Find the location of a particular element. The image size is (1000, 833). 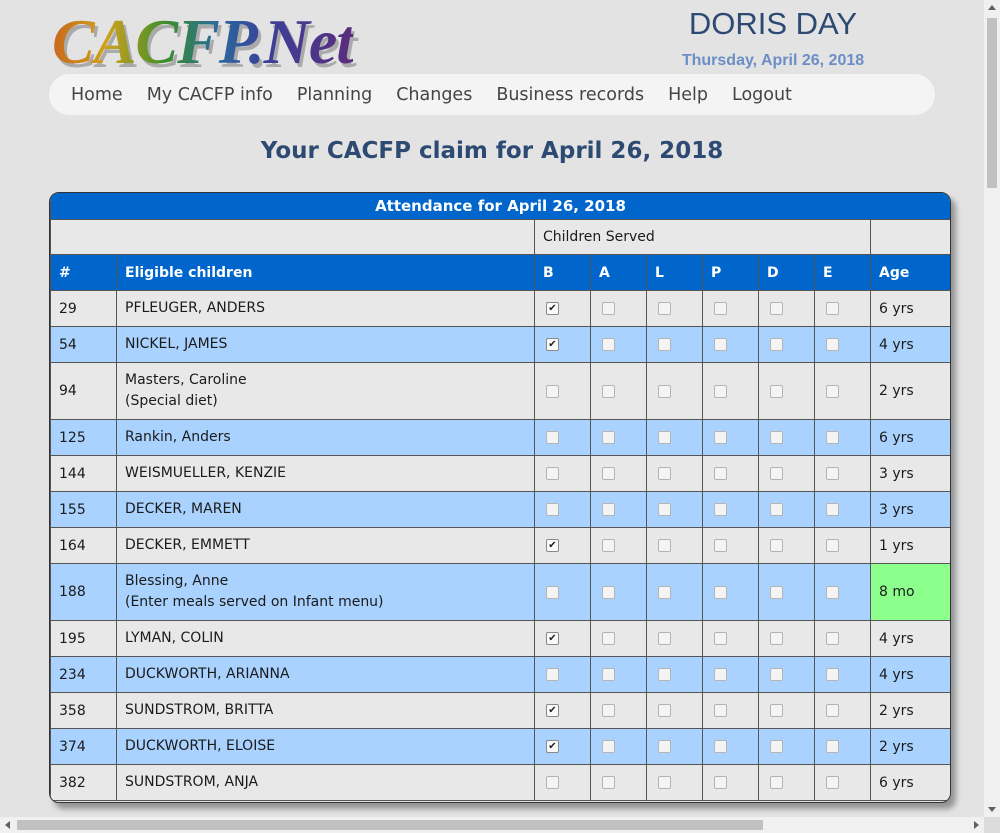

nav-home: Home is located at coordinates (97, 95).